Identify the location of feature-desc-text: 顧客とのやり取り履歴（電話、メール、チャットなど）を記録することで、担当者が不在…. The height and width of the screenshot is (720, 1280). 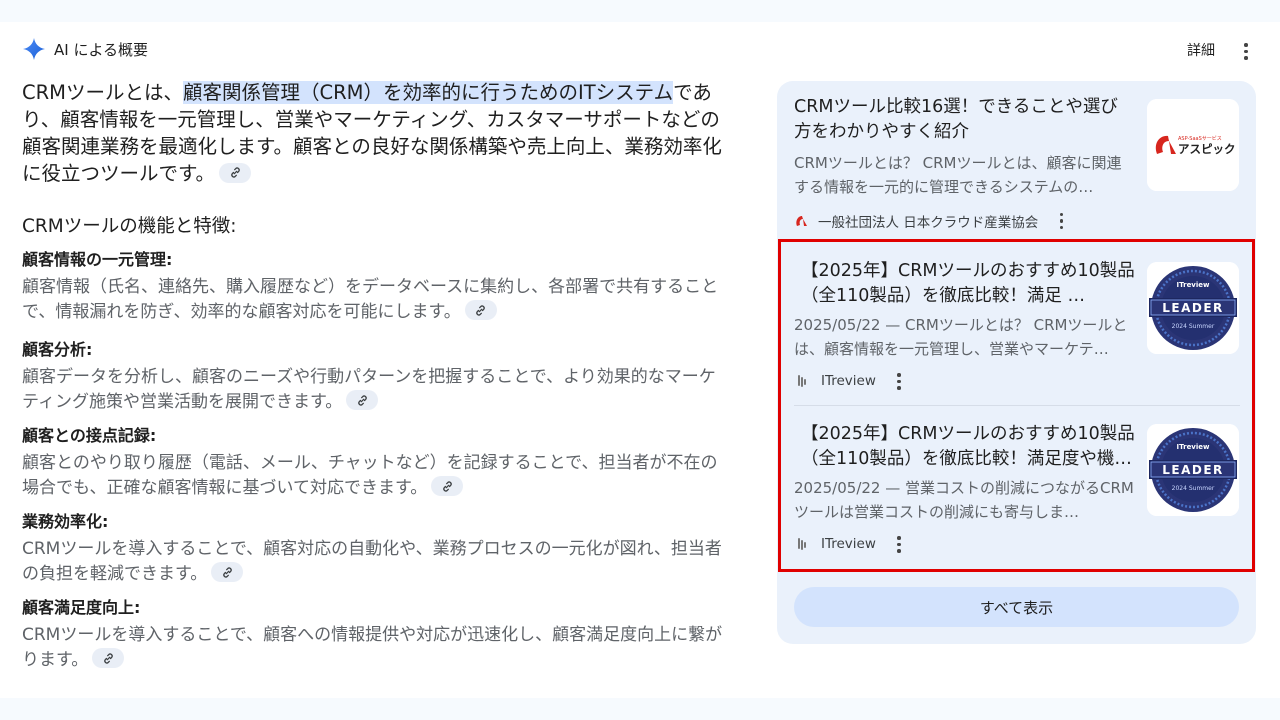
(370, 475).